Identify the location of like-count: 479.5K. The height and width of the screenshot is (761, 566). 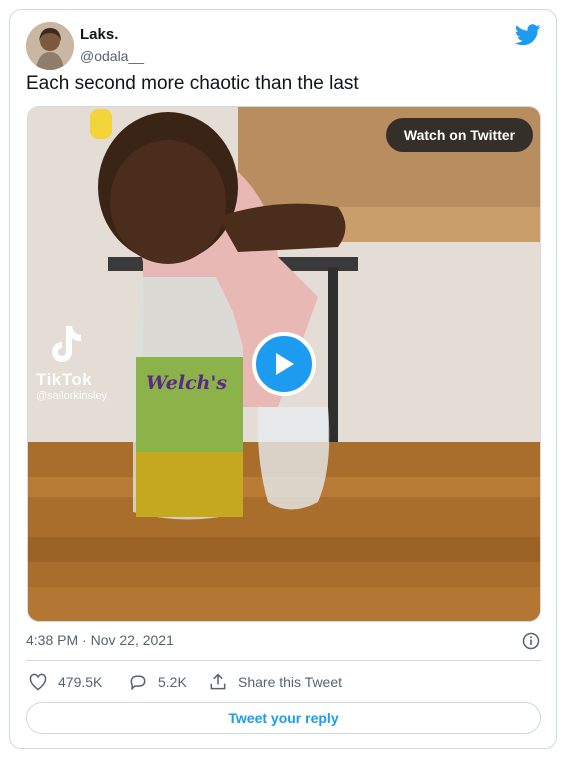
(80, 682).